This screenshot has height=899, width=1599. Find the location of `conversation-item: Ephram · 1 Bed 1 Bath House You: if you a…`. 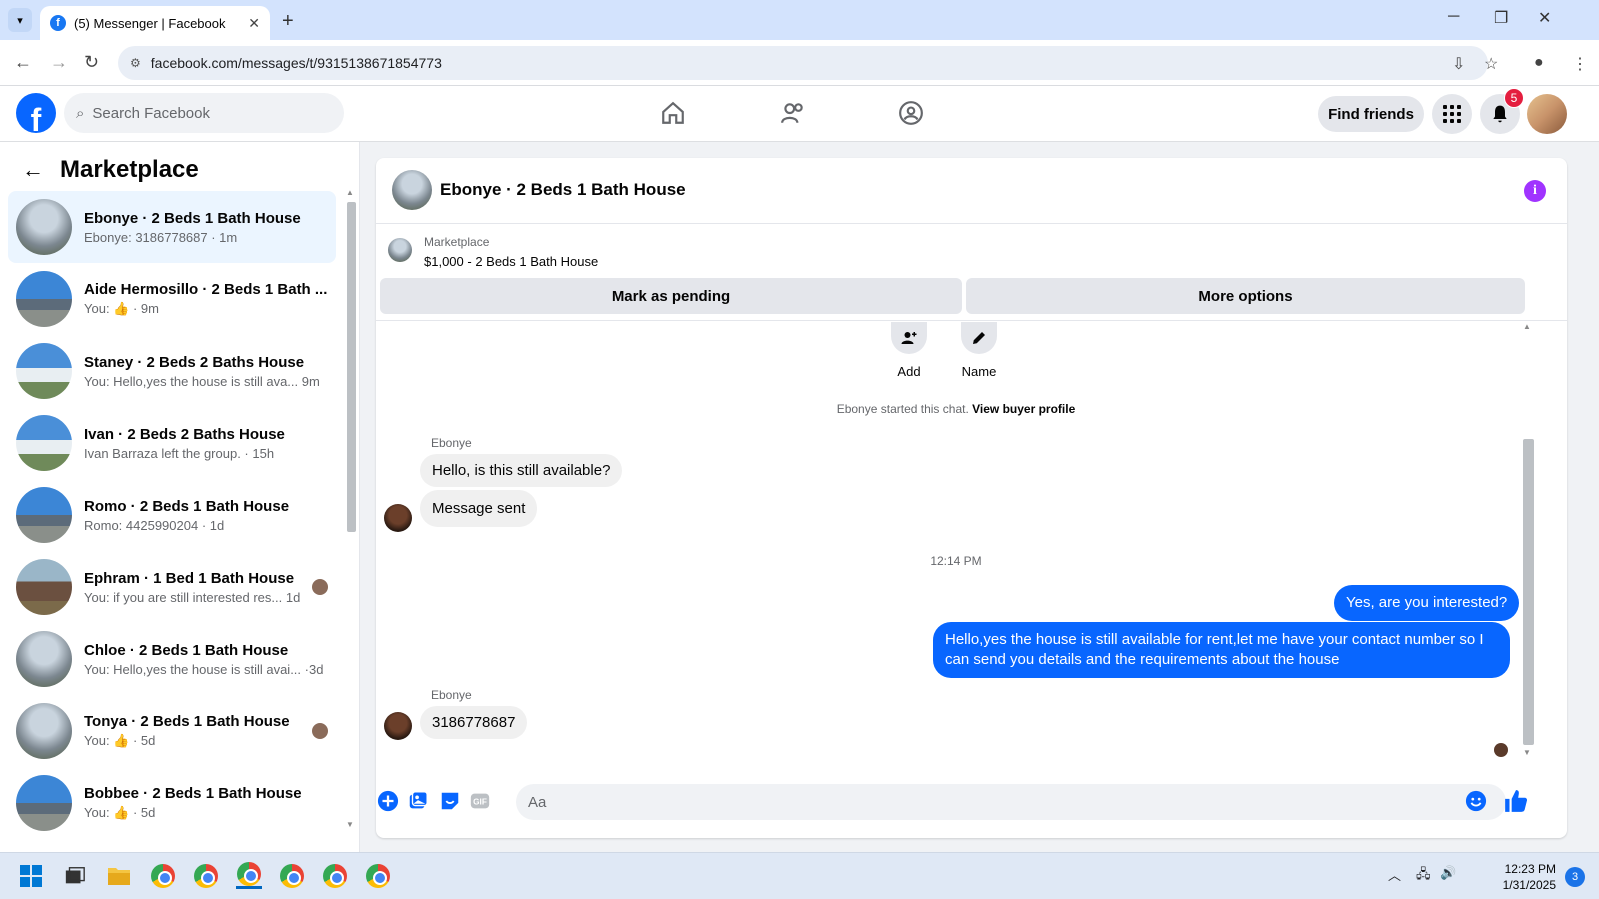

conversation-item: Ephram · 1 Bed 1 Bath House You: if you a… is located at coordinates (172, 587).